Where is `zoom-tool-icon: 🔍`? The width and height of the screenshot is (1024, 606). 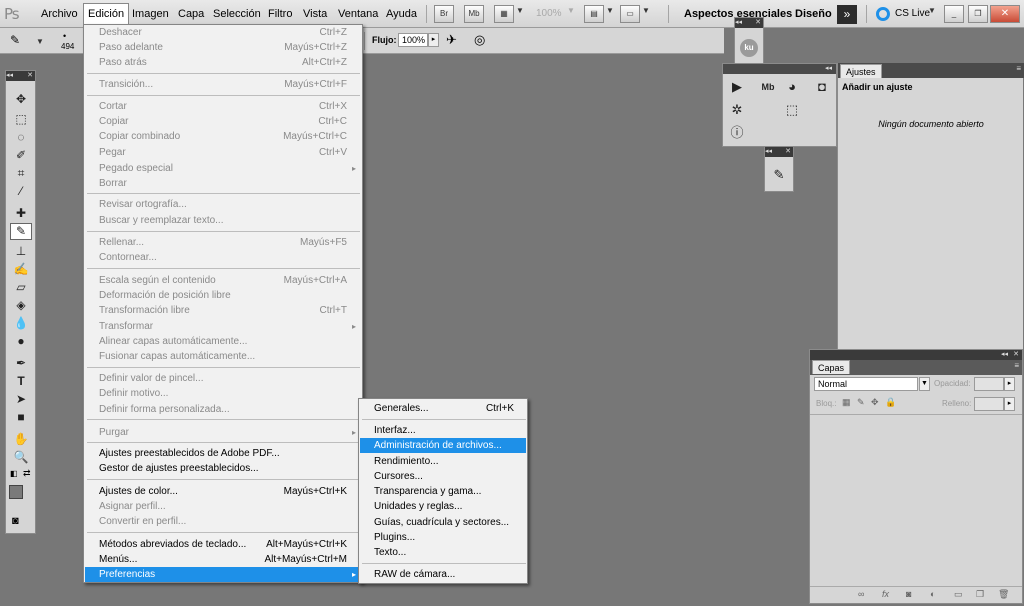 zoom-tool-icon: 🔍 is located at coordinates (21, 457).